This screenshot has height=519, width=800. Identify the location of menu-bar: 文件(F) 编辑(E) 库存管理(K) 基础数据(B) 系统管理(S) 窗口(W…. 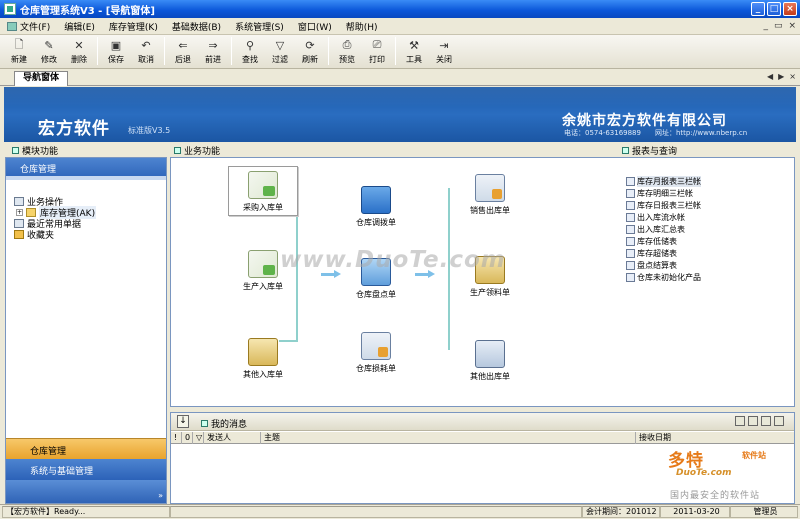
(400, 26).